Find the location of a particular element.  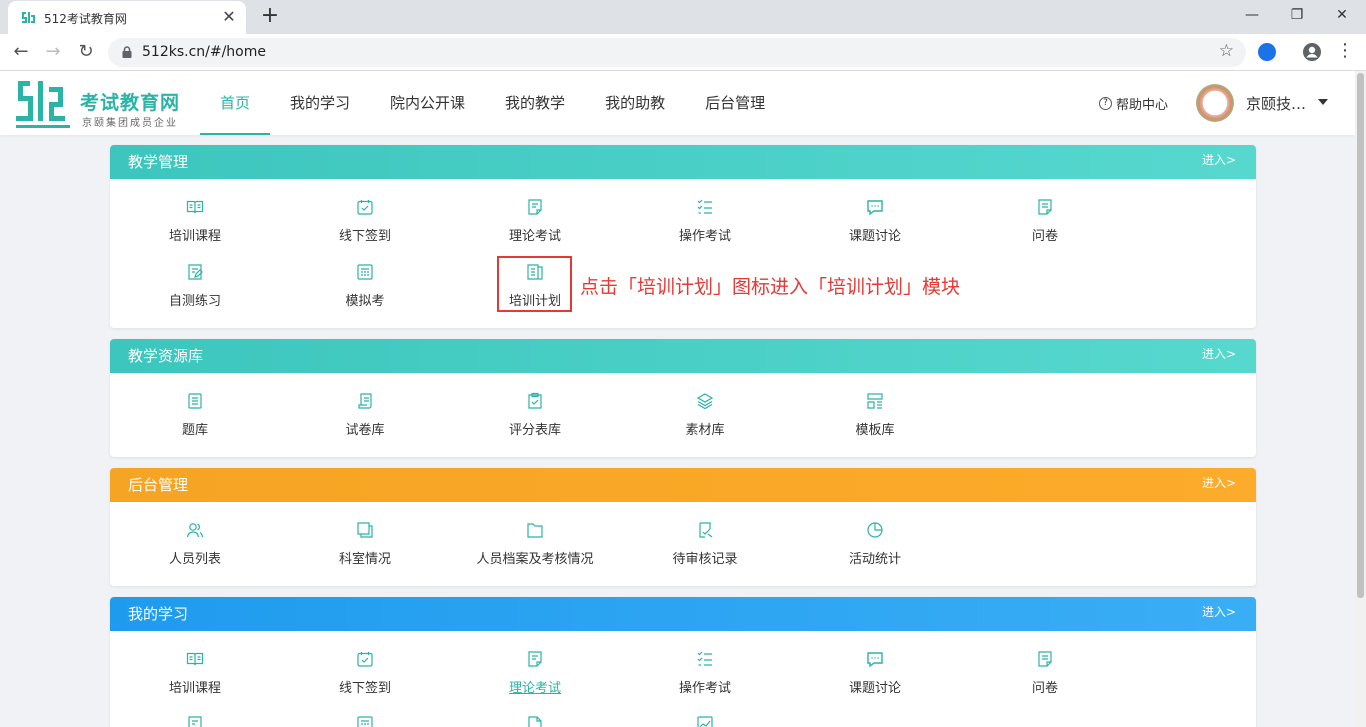

page-scrollbar is located at coordinates (1360, 399).